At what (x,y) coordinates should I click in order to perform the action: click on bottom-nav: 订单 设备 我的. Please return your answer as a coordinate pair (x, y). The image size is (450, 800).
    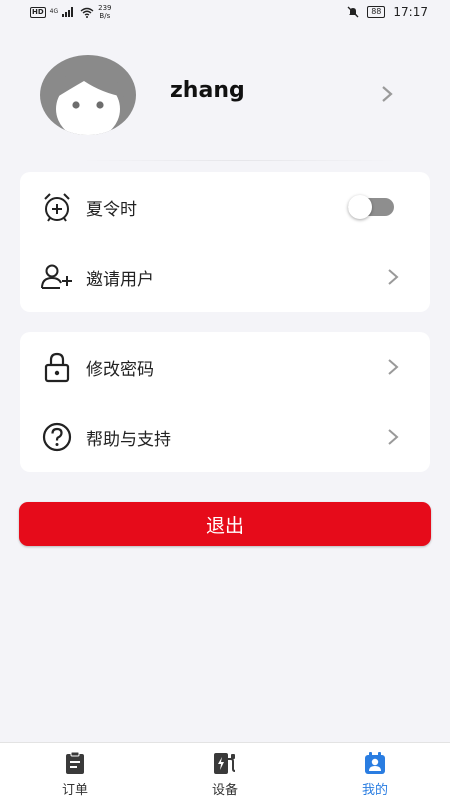
    Looking at the image, I should click on (225, 771).